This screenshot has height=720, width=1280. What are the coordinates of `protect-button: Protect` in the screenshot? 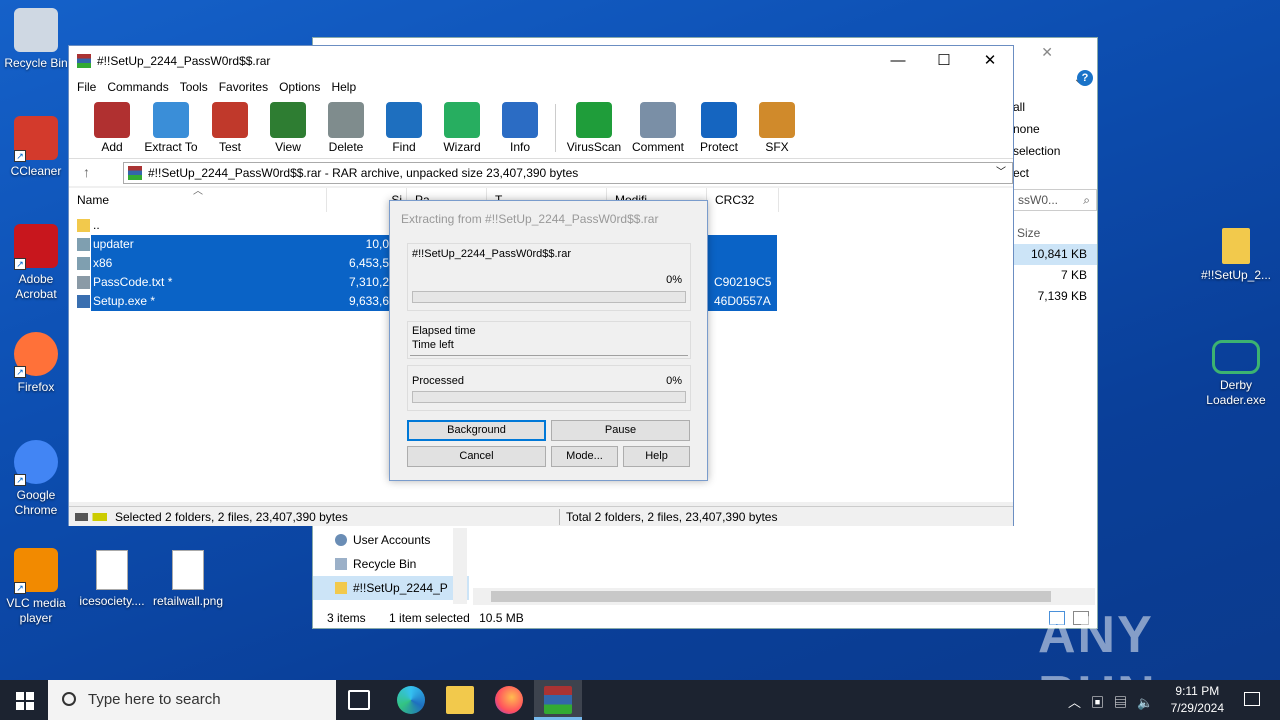 It's located at (719, 128).